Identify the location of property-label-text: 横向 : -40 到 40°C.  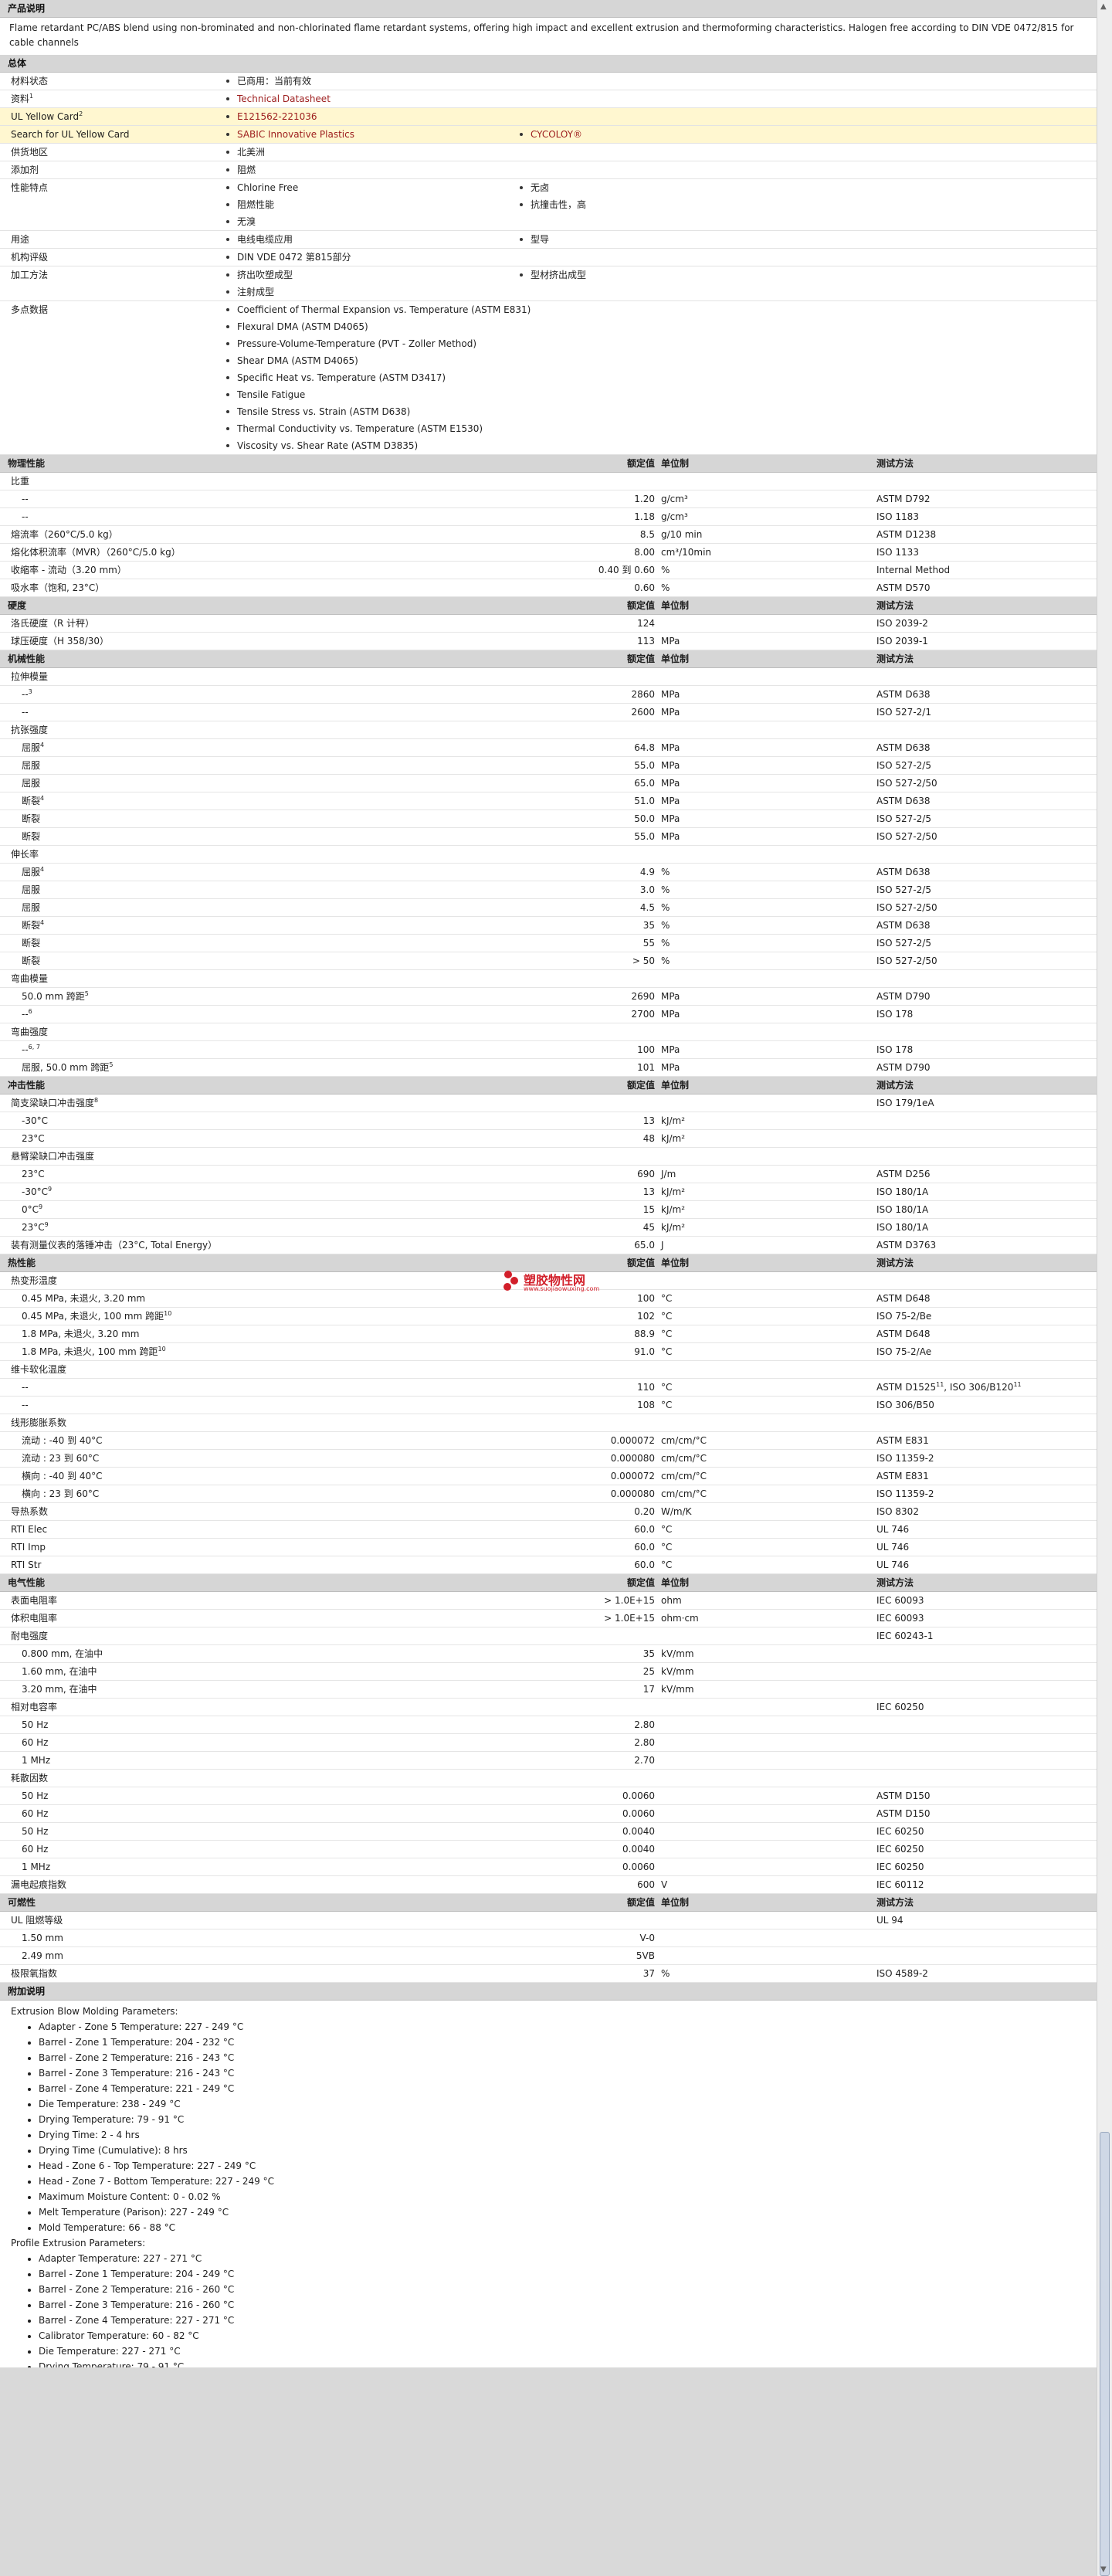
(63, 1476).